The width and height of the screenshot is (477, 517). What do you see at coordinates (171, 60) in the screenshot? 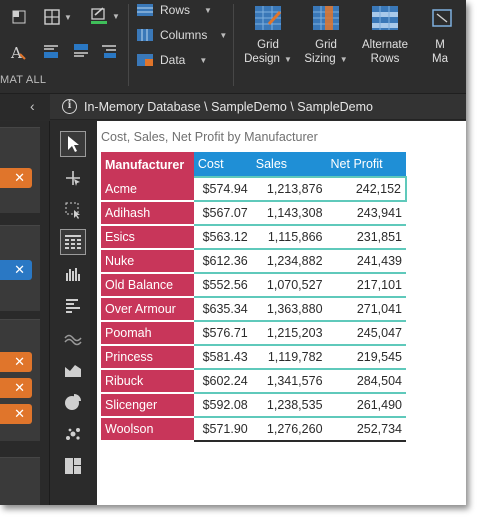
I see `data-button: Data ▼` at bounding box center [171, 60].